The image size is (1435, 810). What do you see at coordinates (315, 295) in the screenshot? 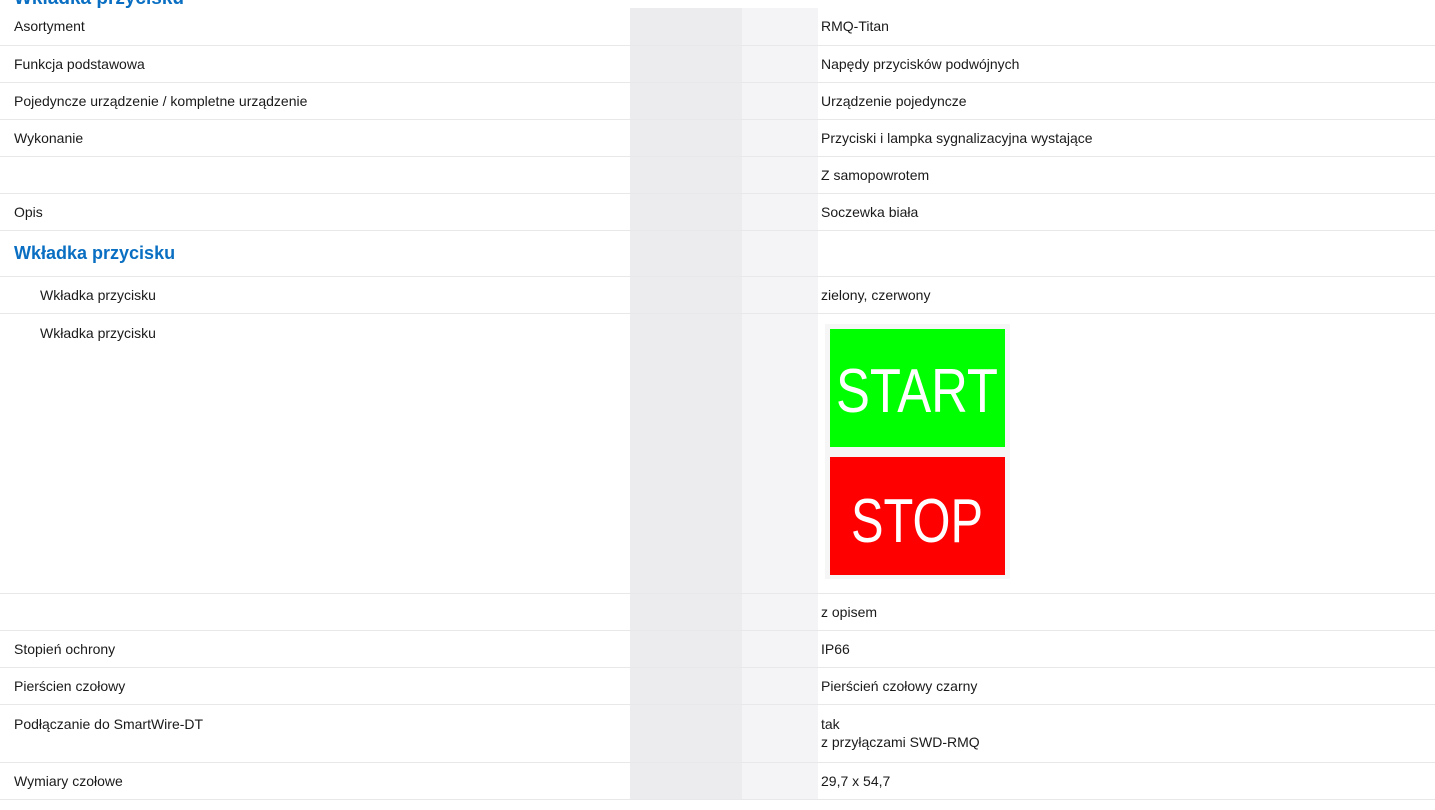
I see `row-label: Wkładka przycisku` at bounding box center [315, 295].